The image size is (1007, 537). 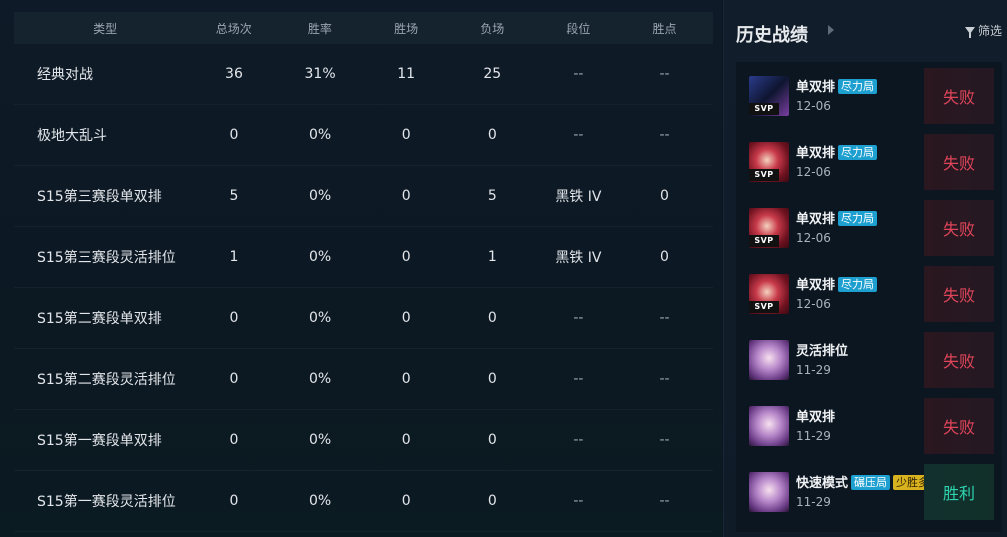 I want to click on match-mode: 灵活排位, so click(x=822, y=349).